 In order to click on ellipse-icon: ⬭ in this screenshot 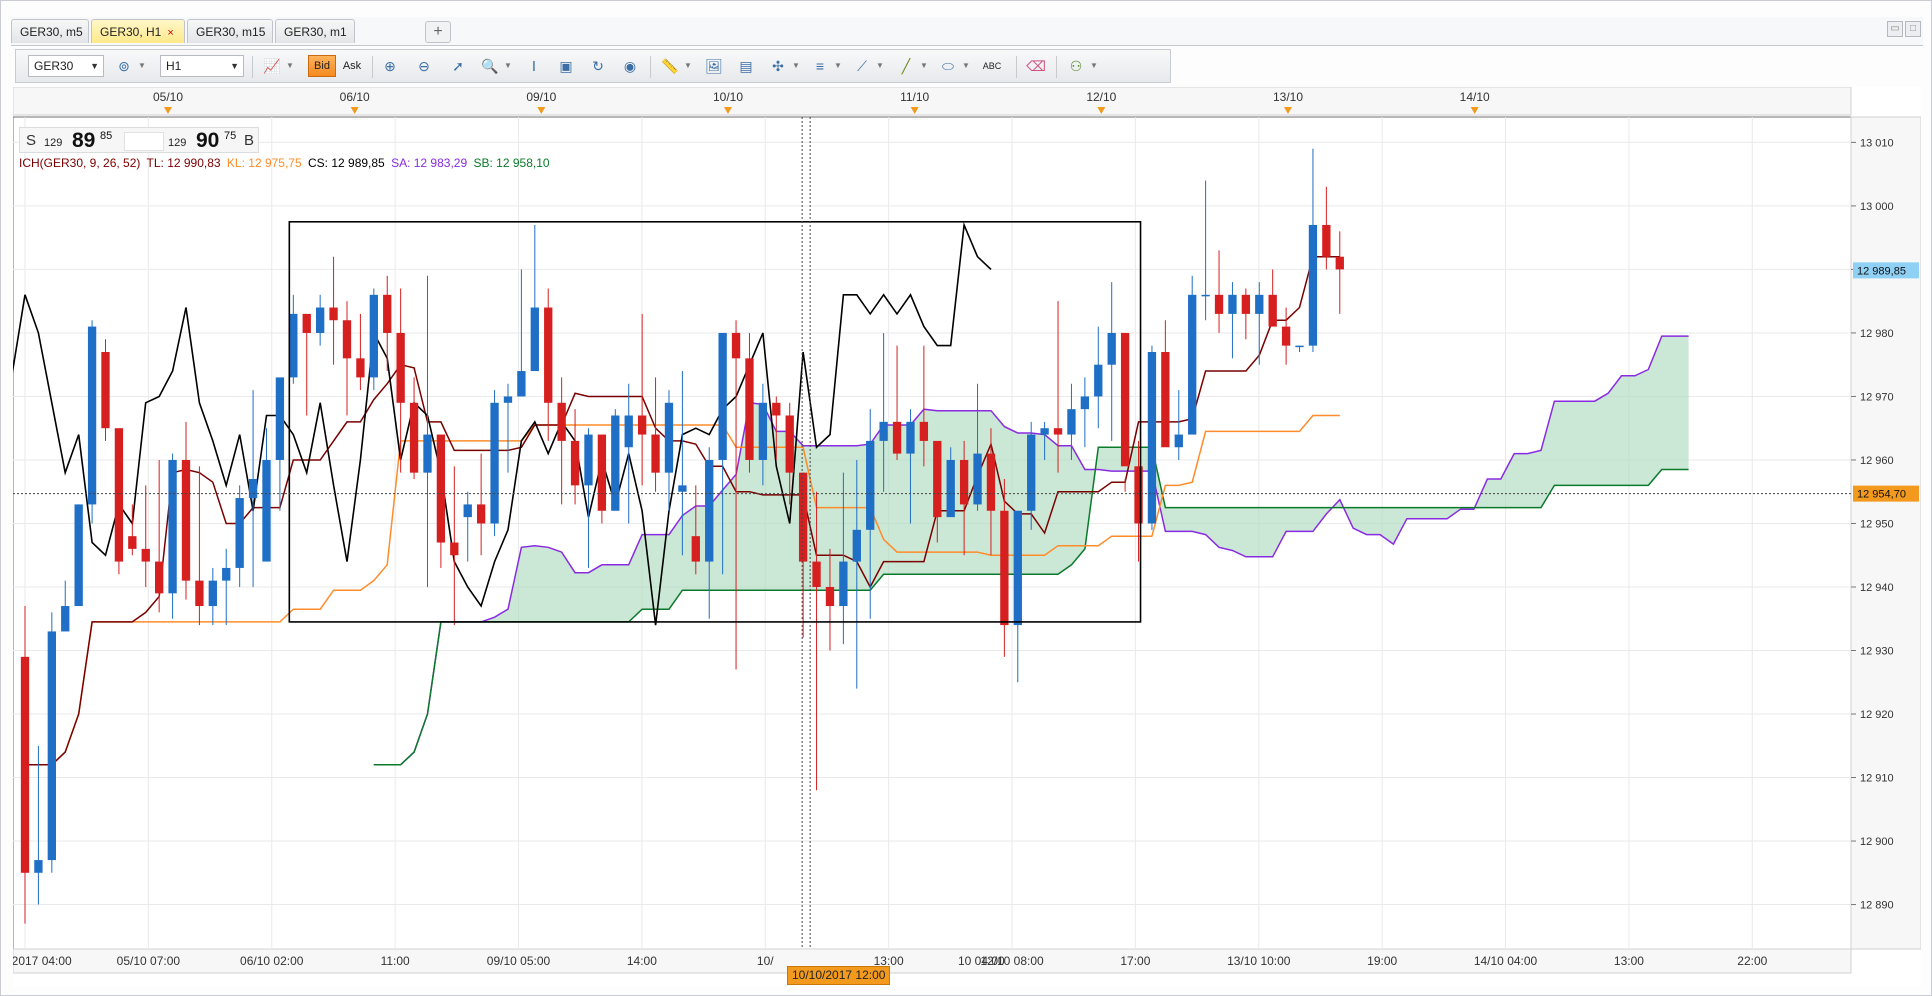, I will do `click(948, 66)`.